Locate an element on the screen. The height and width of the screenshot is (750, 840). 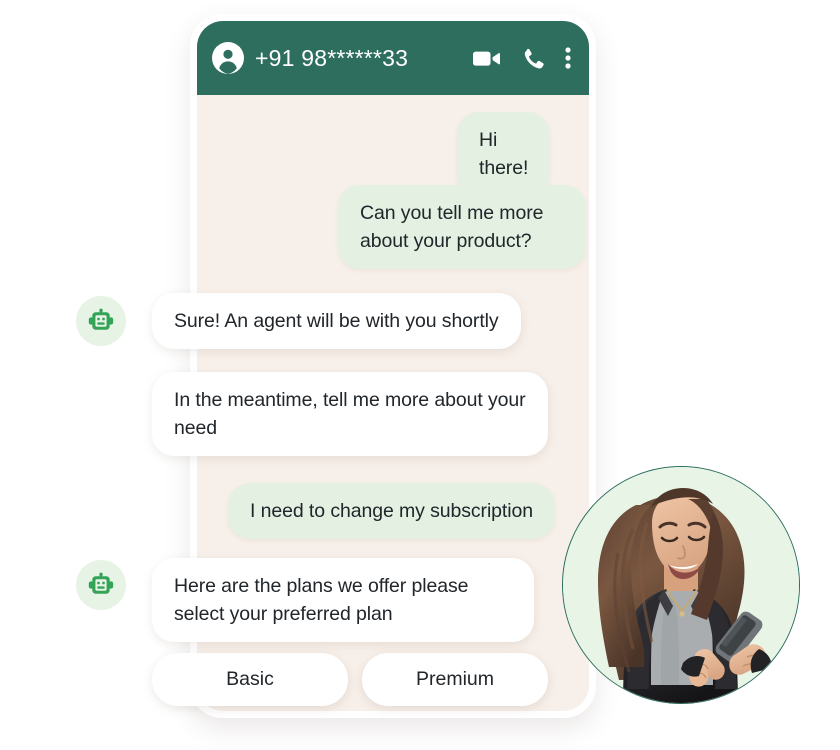
message-bubble-incoming: Sure! An agent will be with you shortly is located at coordinates (336, 321).